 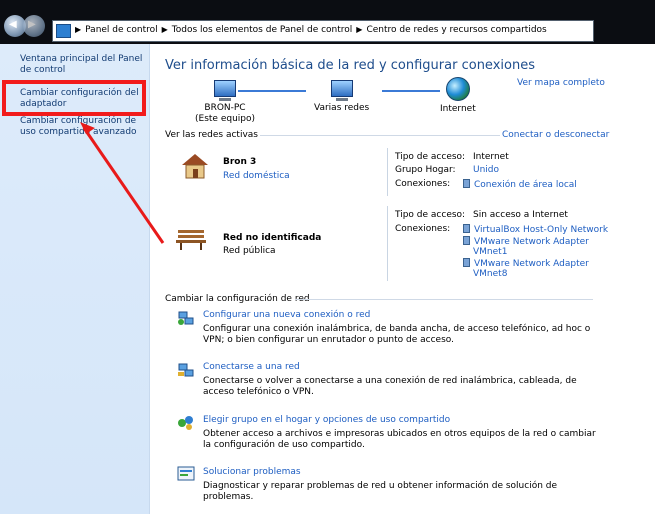 I want to click on new-connection-icon, so click(x=186, y=318).